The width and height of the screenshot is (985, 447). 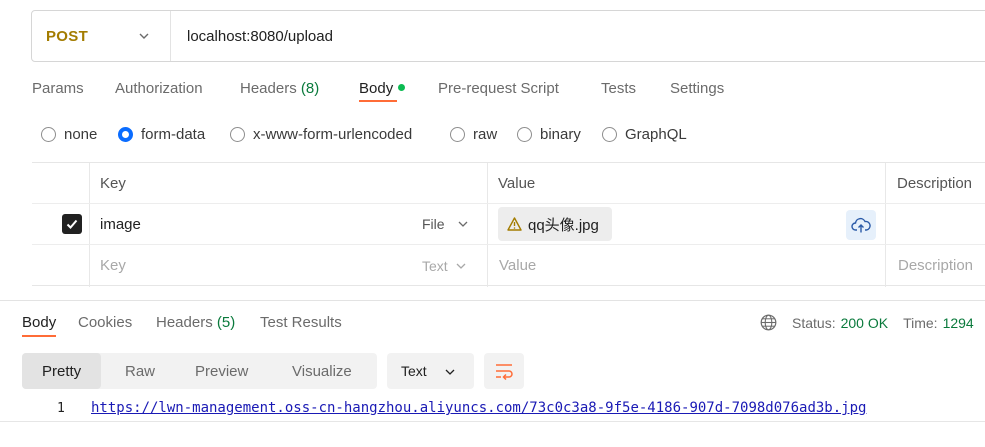 I want to click on tab-label: Tests, so click(x=619, y=88).